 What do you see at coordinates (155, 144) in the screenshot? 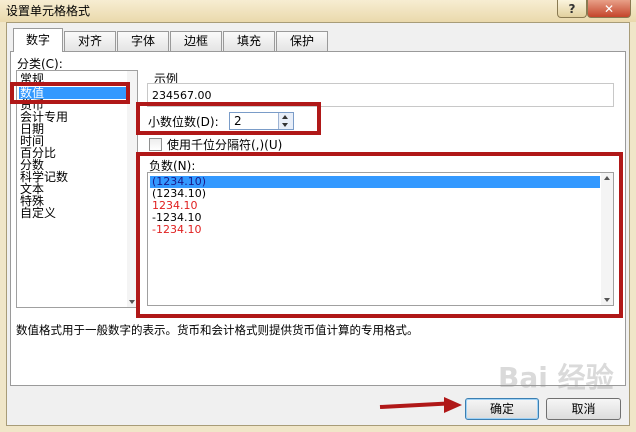
I see `thousands-separator-checkbox` at bounding box center [155, 144].